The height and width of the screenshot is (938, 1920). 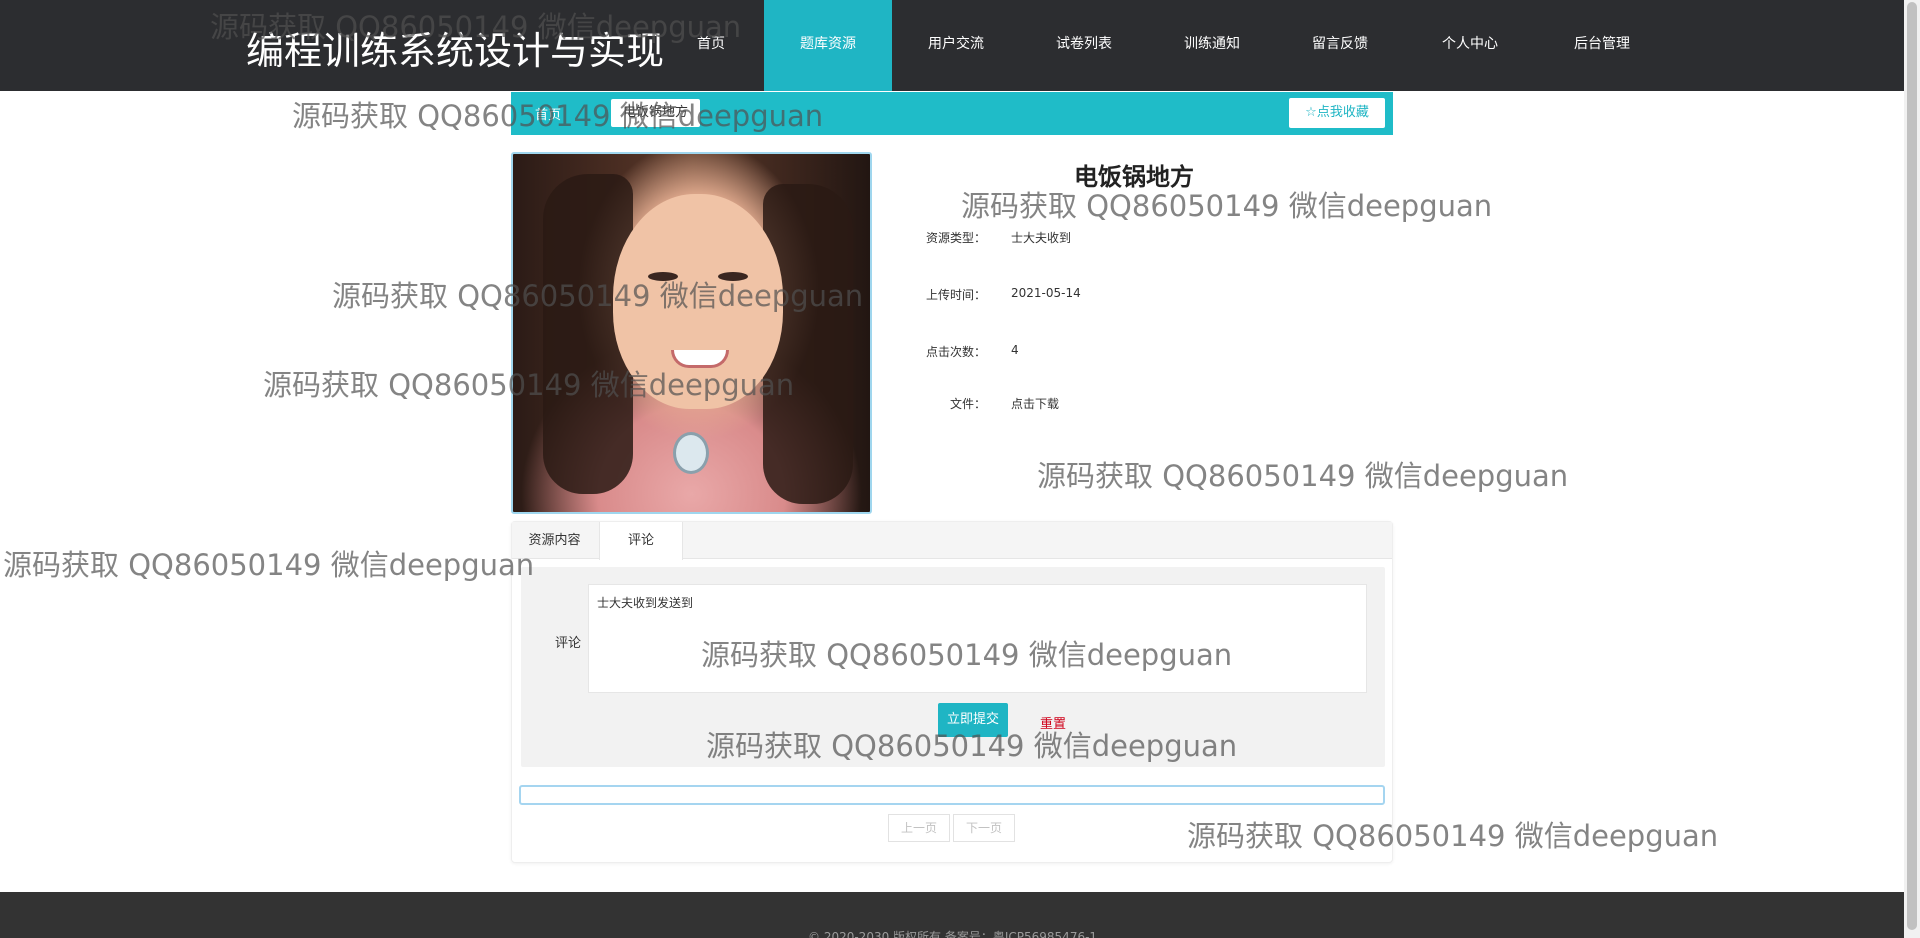 I want to click on upload-time-value: 2021-05-14, so click(x=1046, y=293).